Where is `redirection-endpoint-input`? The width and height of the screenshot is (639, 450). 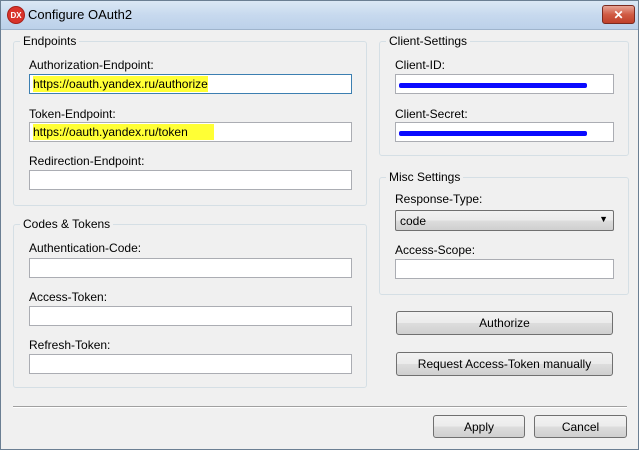
redirection-endpoint-input is located at coordinates (190, 180).